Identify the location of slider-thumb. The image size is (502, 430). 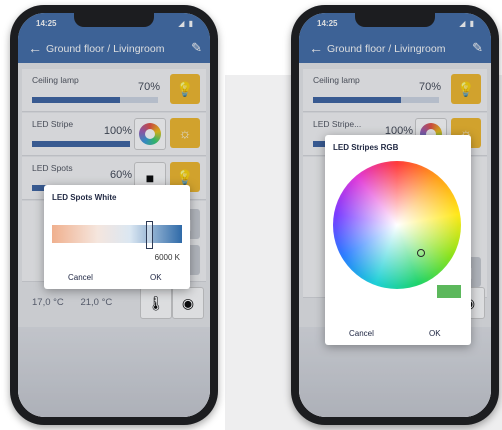
(149, 235).